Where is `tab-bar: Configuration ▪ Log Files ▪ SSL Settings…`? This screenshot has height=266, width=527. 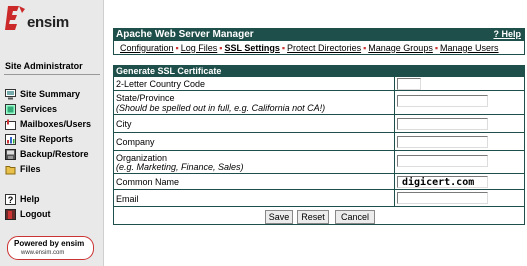 tab-bar: Configuration ▪ Log Files ▪ SSL Settings… is located at coordinates (319, 48).